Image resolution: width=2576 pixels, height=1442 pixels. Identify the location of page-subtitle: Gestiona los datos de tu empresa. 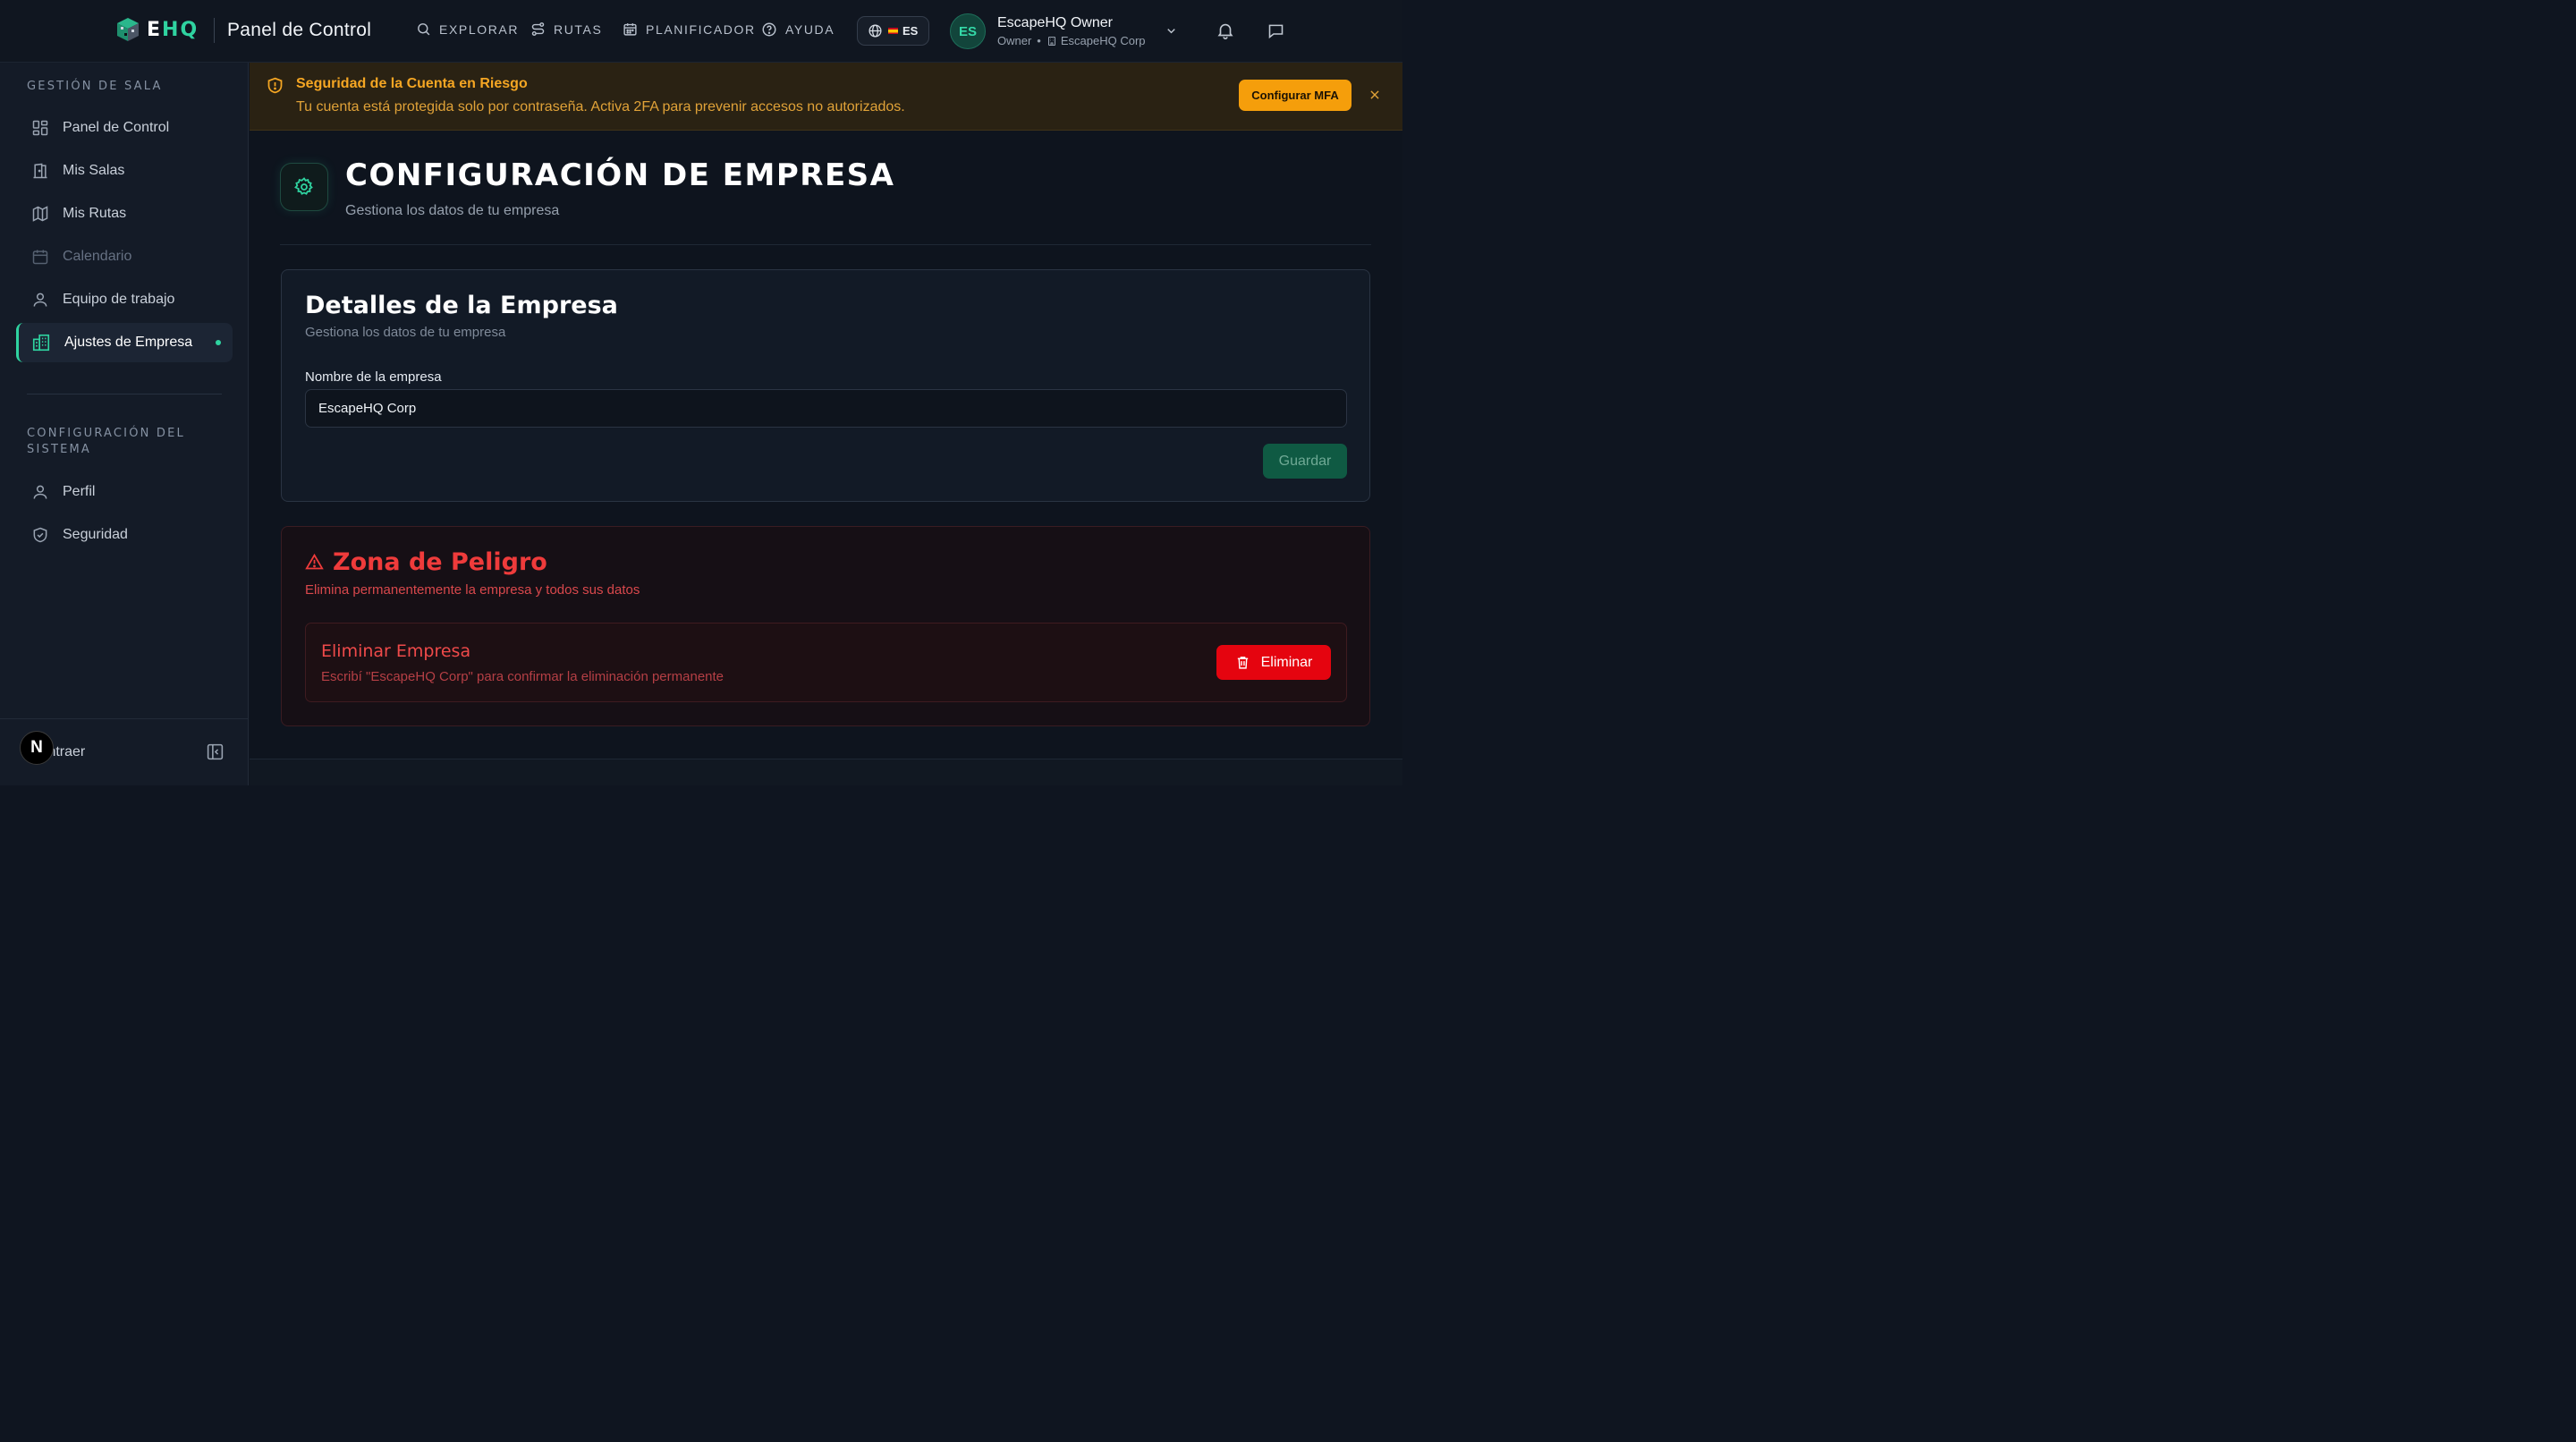
(452, 210).